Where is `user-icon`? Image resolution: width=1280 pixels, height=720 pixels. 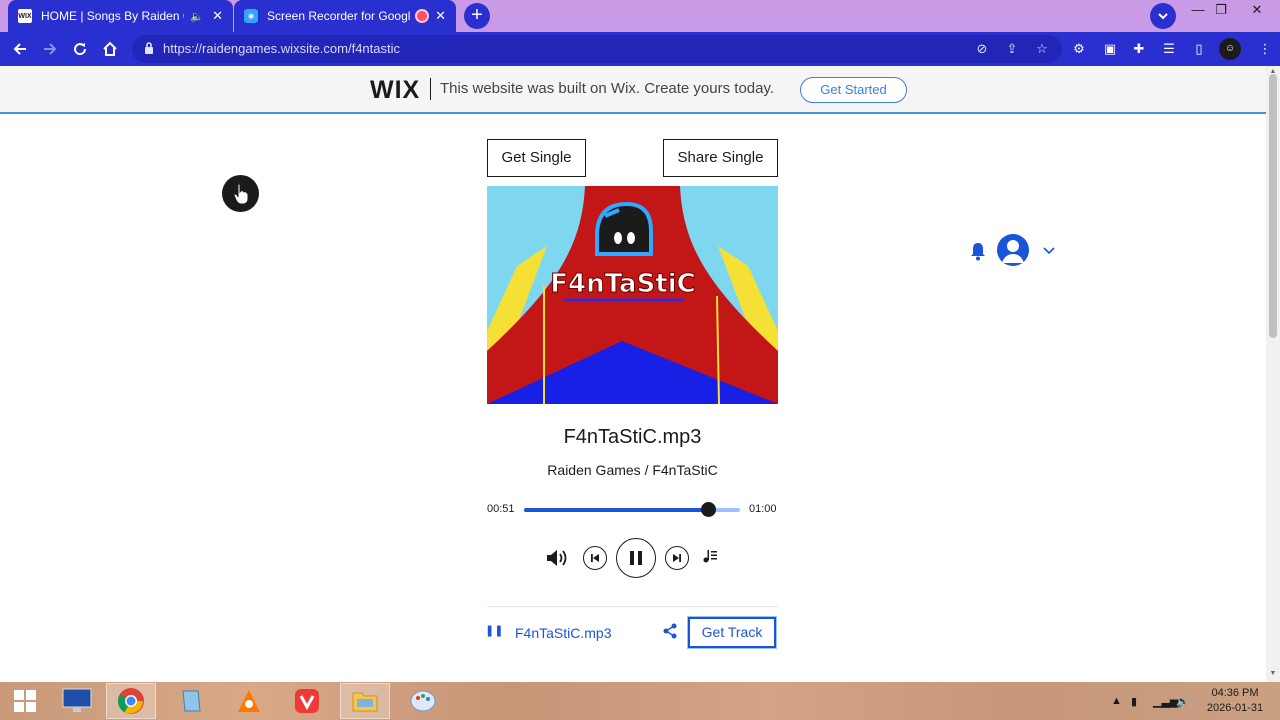 user-icon is located at coordinates (1013, 251).